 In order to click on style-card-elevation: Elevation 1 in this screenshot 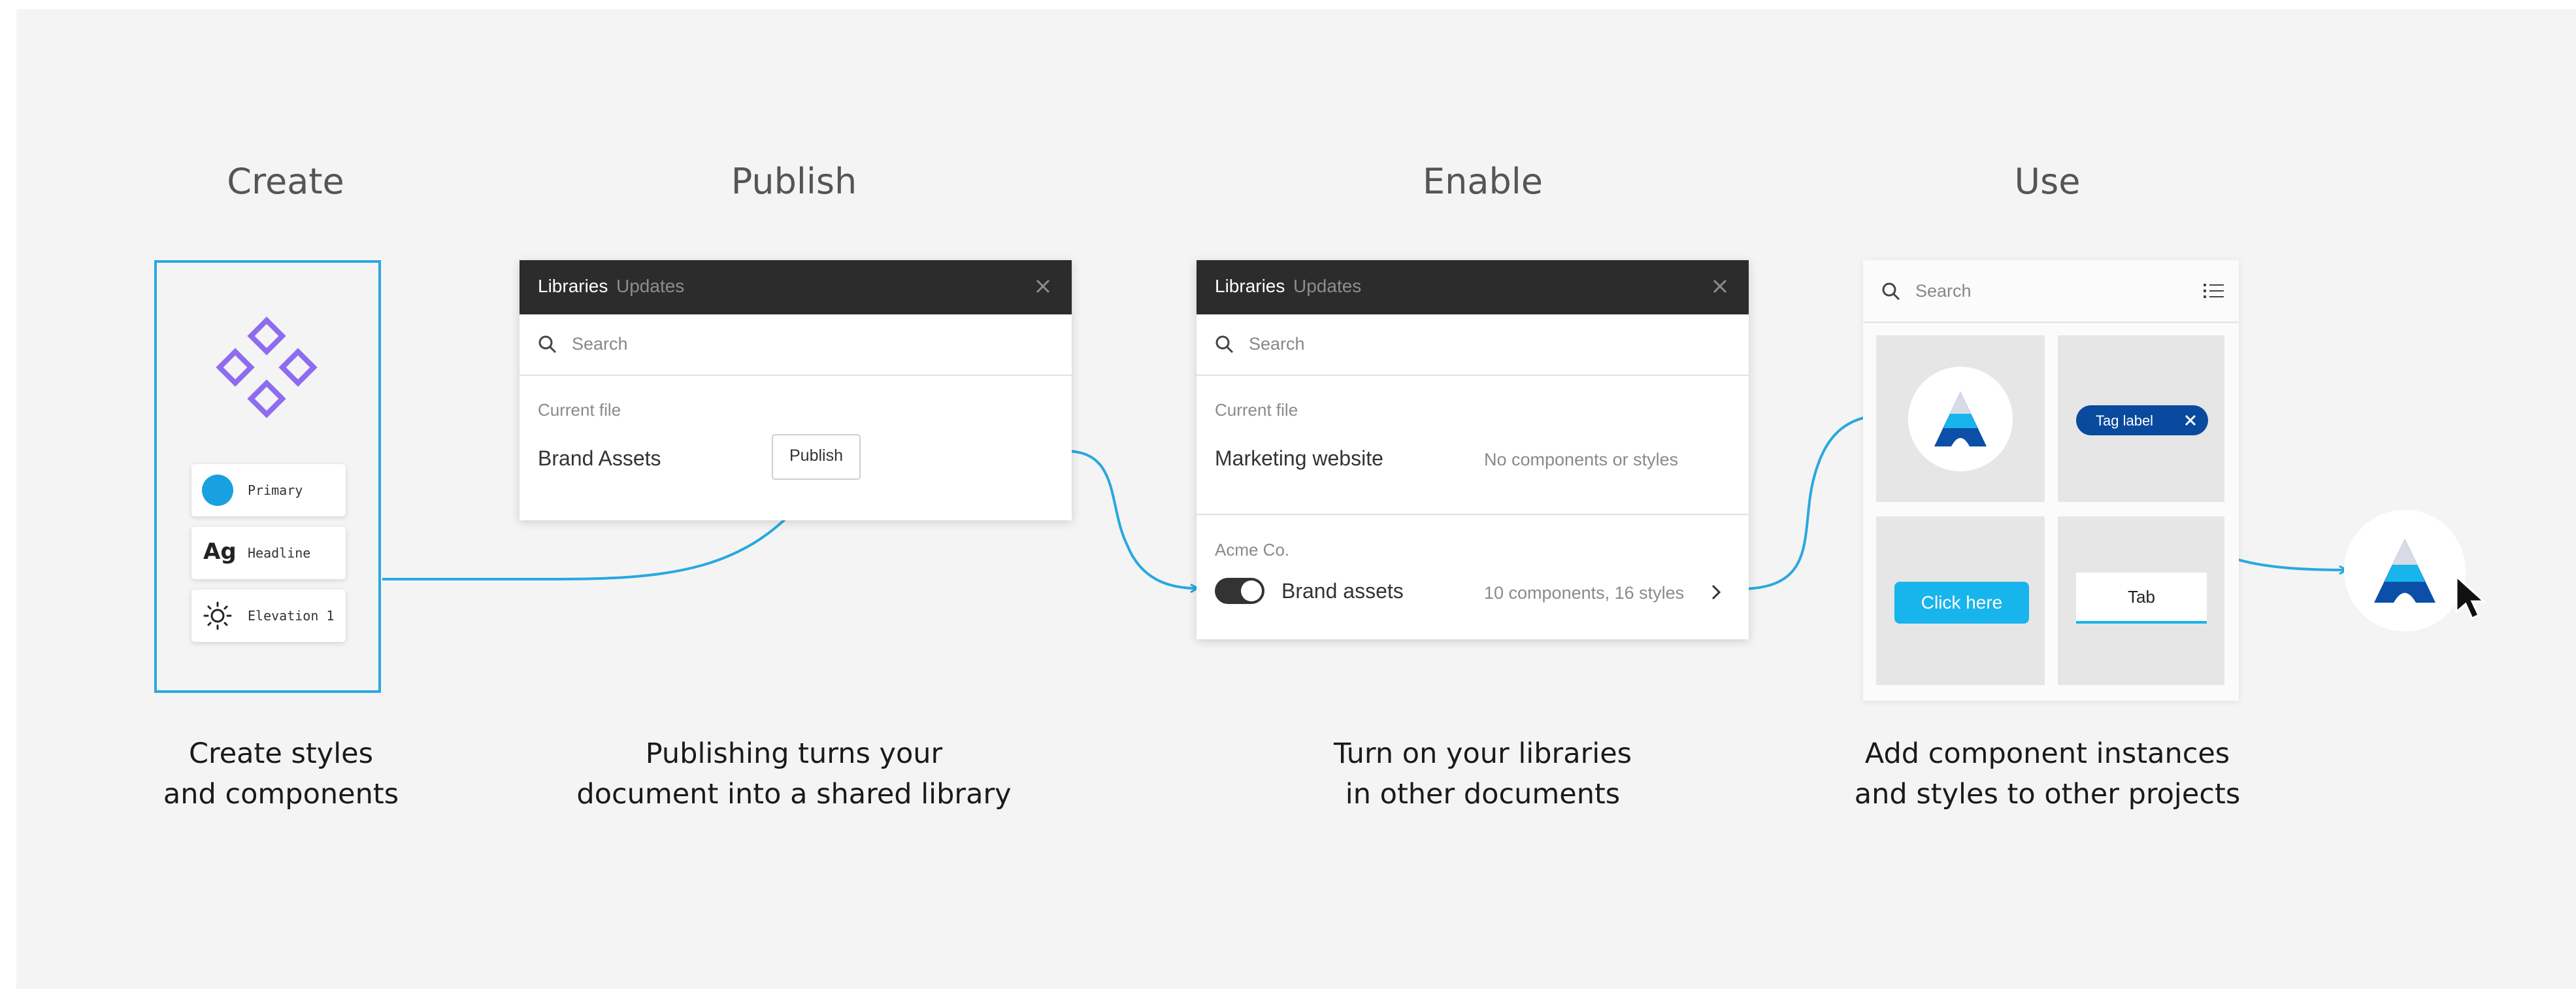, I will do `click(268, 616)`.